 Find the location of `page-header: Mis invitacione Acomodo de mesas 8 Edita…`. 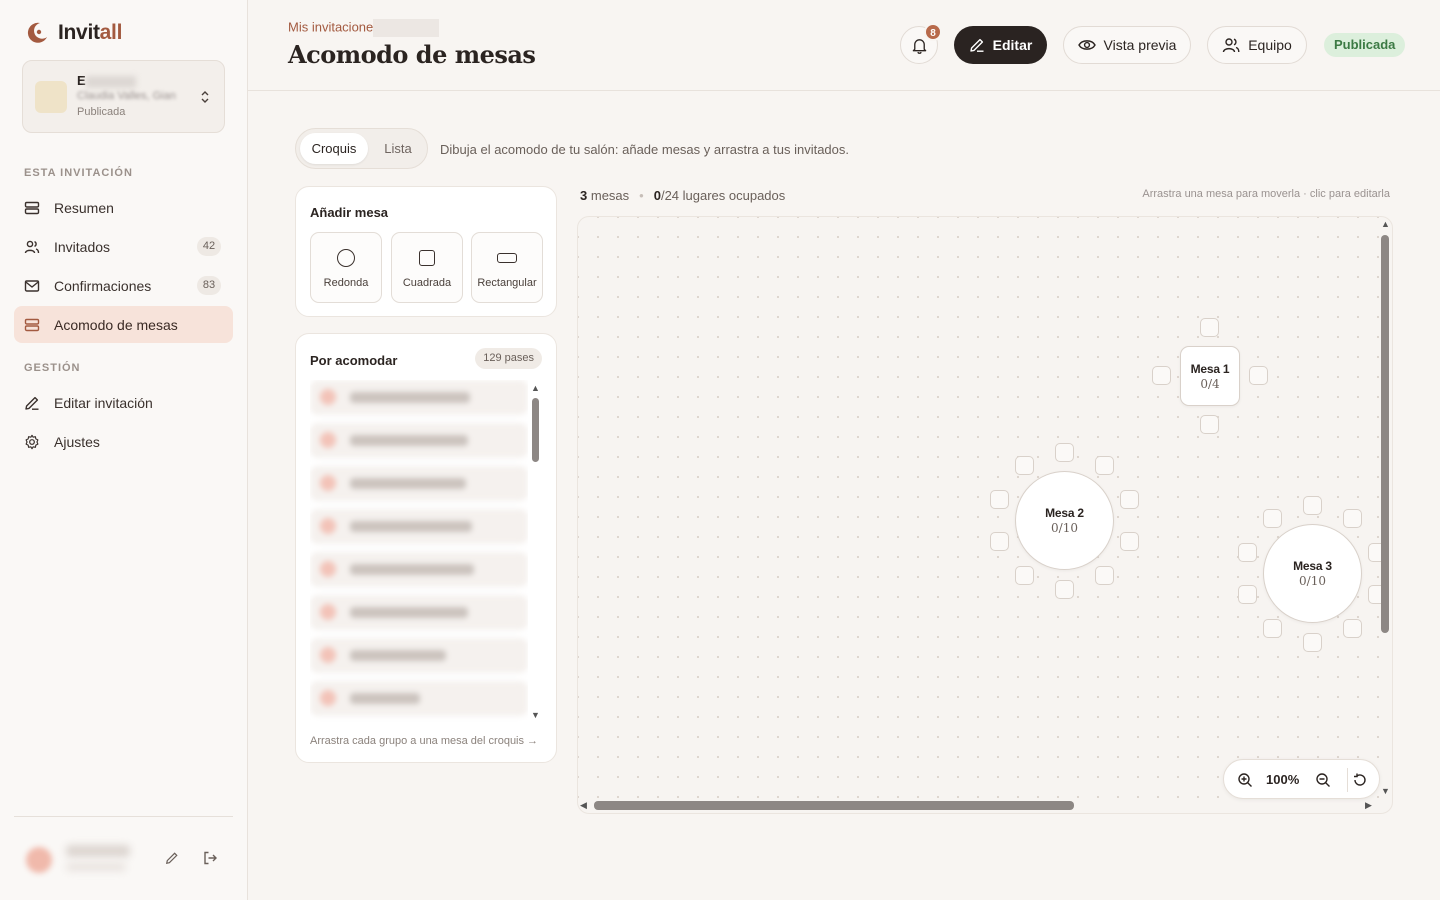

page-header: Mis invitacione Acomodo de mesas 8 Edita… is located at coordinates (844, 45).